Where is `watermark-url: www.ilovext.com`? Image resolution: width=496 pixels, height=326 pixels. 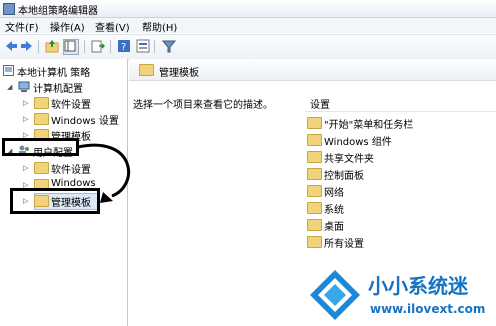
watermark-url: www.ilovext.com is located at coordinates (428, 309).